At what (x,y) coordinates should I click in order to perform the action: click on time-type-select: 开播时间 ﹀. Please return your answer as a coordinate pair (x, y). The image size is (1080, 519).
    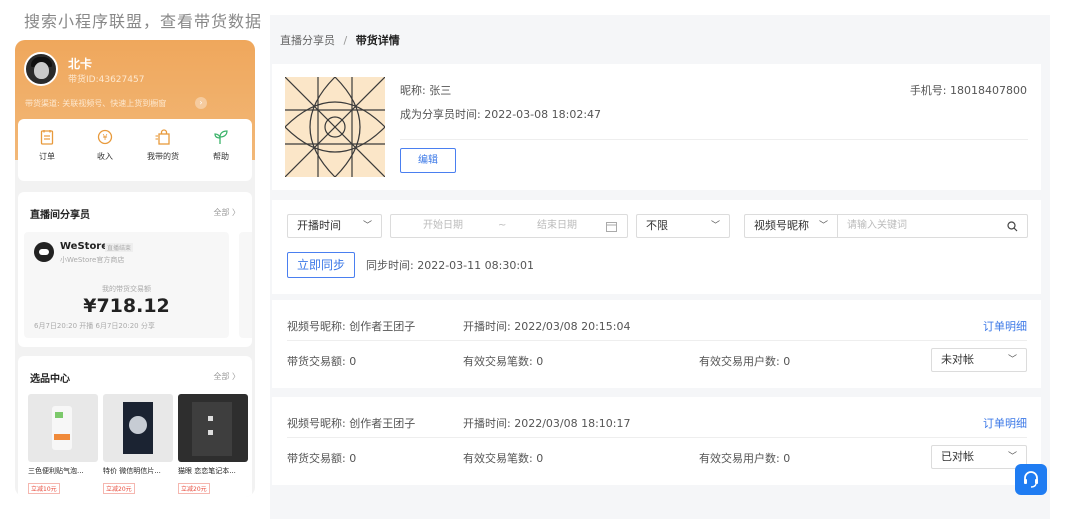
    Looking at the image, I should click on (334, 226).